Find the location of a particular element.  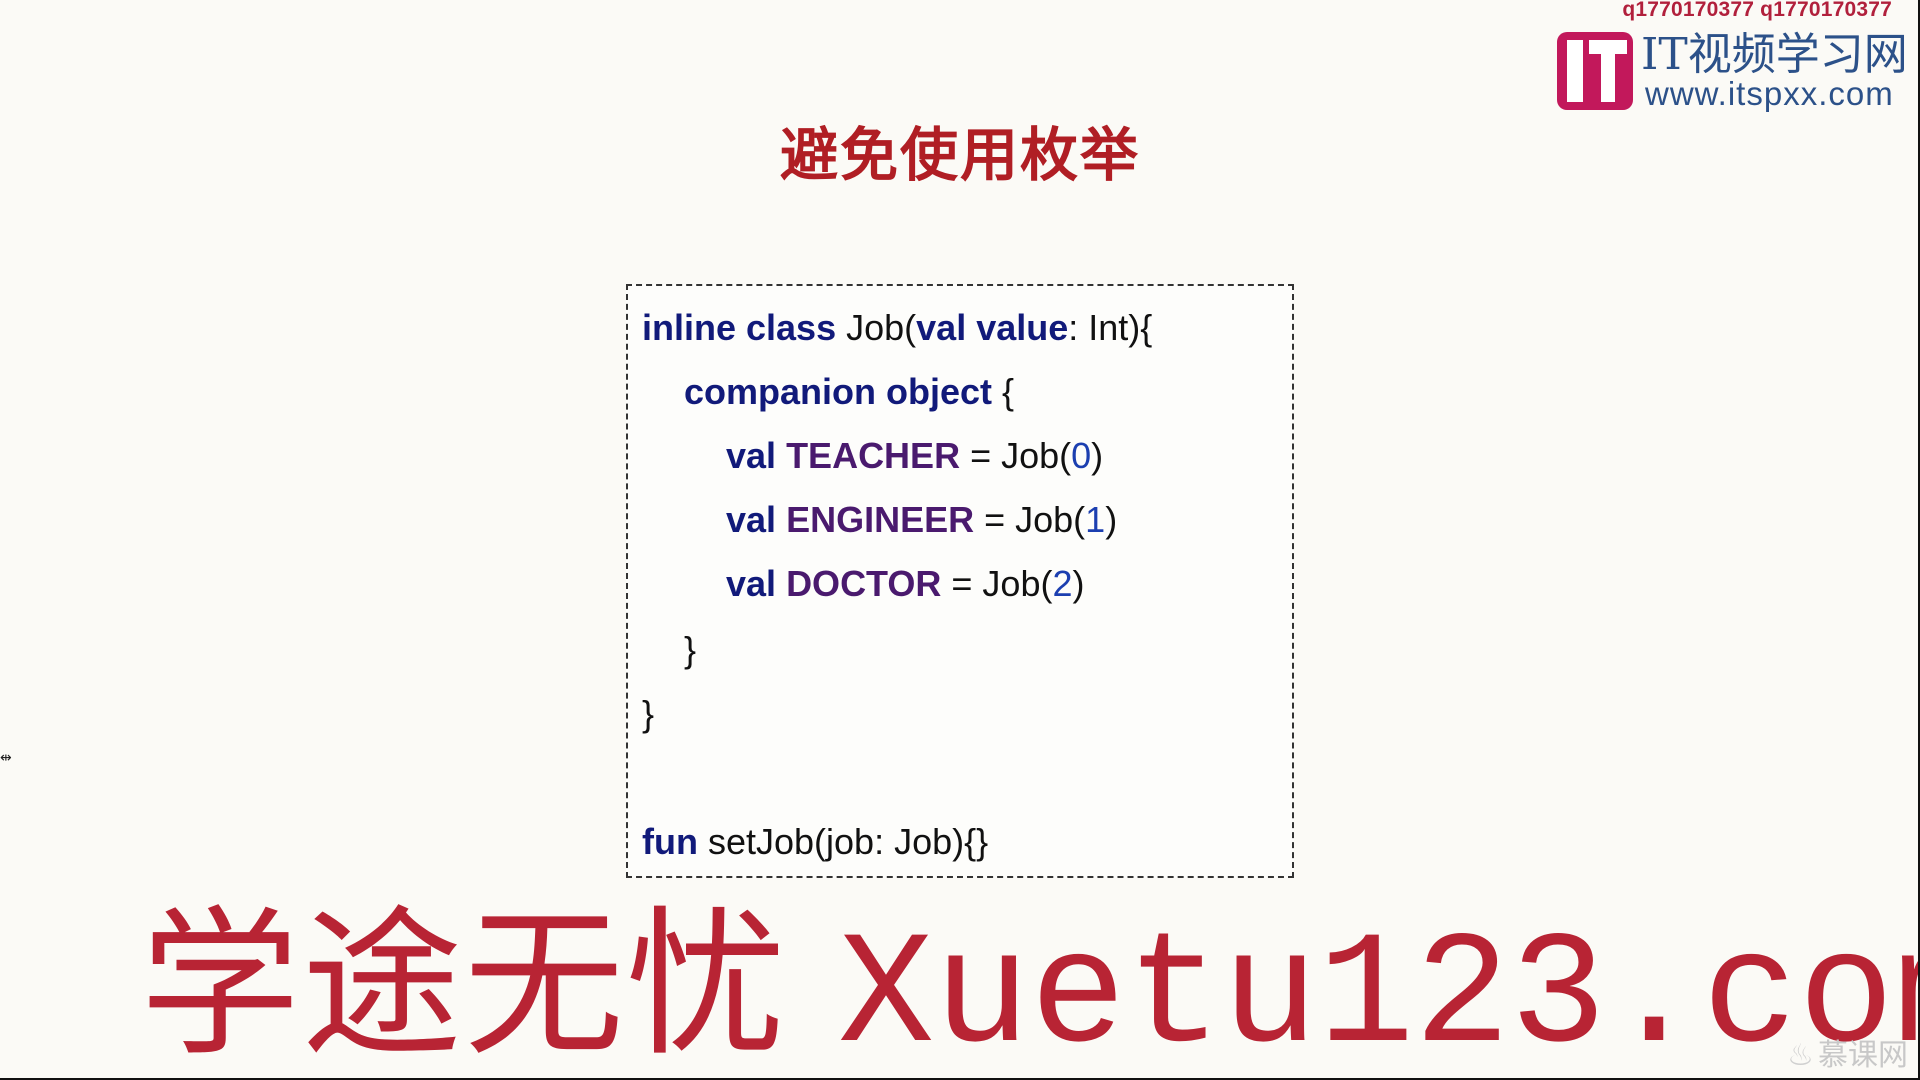

code-property: value is located at coordinates (1022, 327).